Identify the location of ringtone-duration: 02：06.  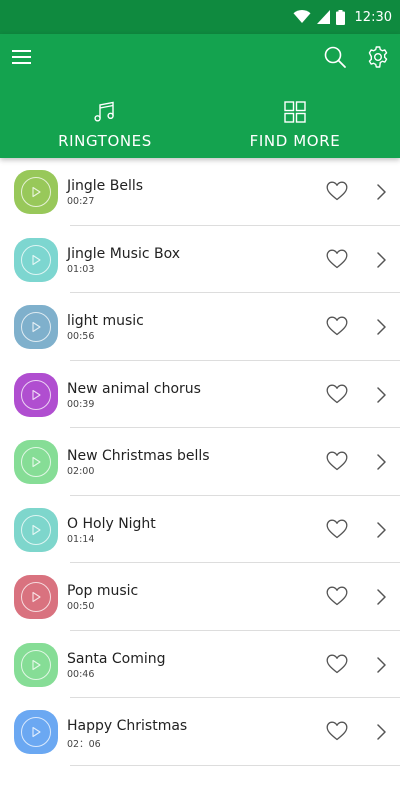
(84, 744).